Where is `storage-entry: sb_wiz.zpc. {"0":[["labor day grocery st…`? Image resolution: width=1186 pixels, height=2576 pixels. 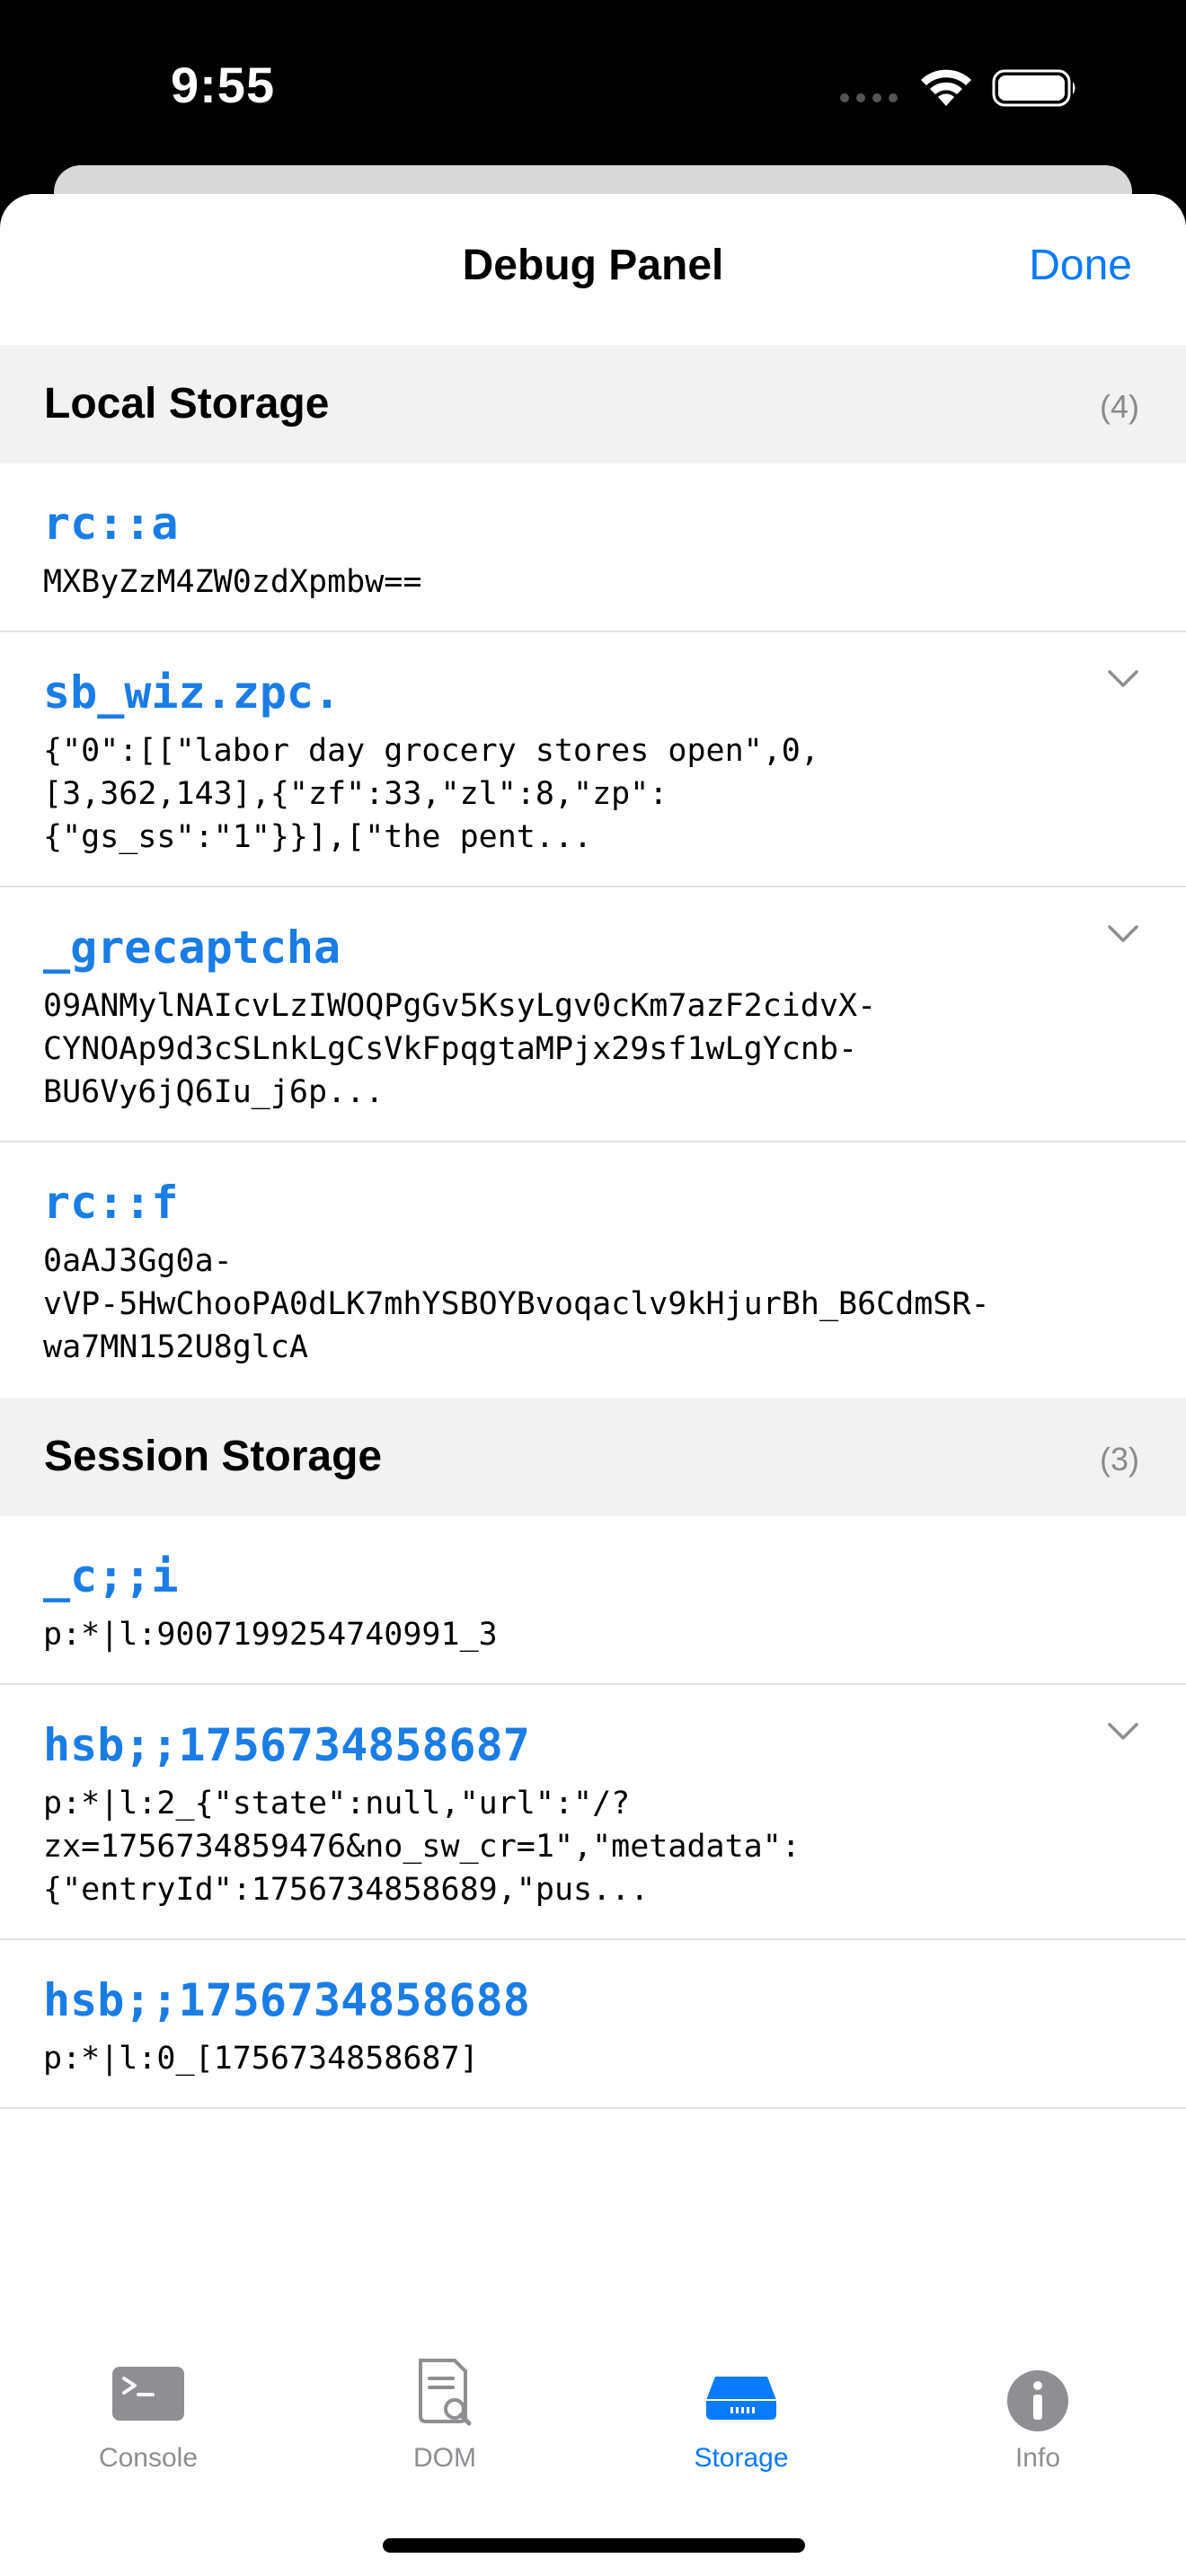 storage-entry: sb_wiz.zpc. {"0":[["labor day grocery st… is located at coordinates (593, 759).